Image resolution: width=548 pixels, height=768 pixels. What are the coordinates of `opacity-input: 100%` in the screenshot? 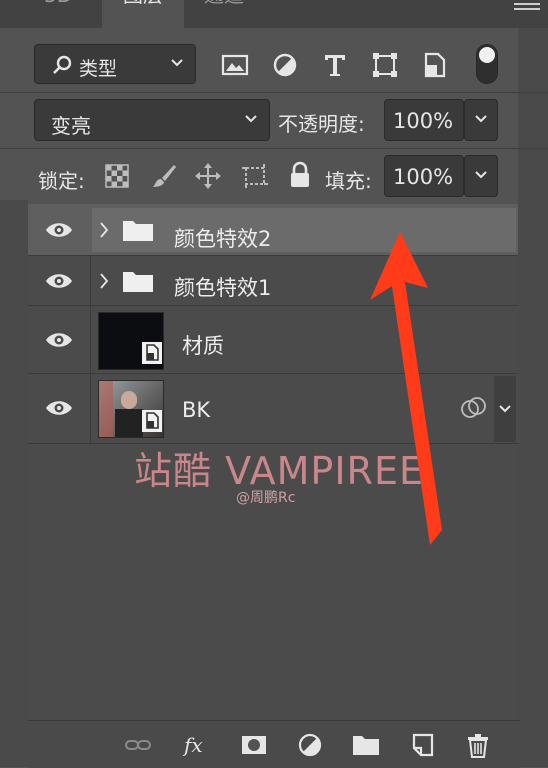 It's located at (424, 120).